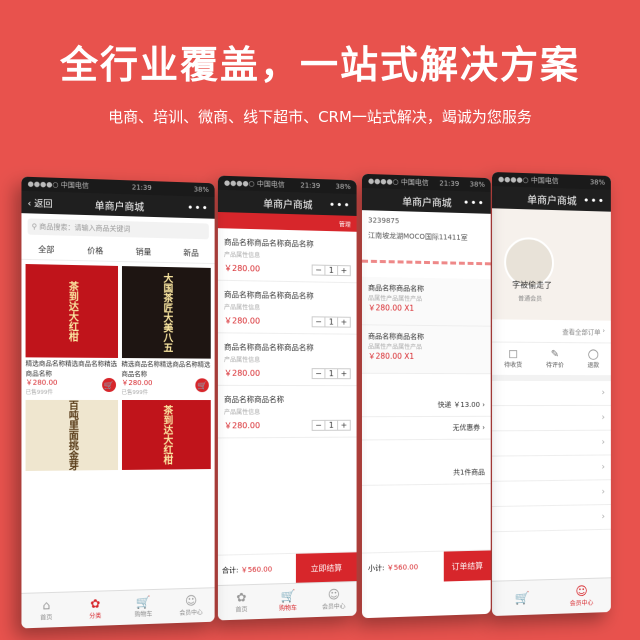 Image resolution: width=640 pixels, height=640 pixels. Describe the element at coordinates (513, 354) in the screenshot. I see `box-icon: □` at that location.